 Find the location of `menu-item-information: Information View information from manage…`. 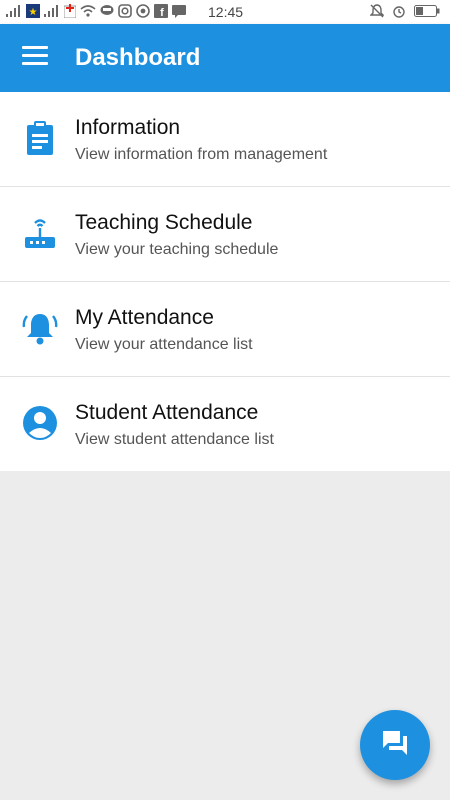

menu-item-information: Information View information from manage… is located at coordinates (225, 139).